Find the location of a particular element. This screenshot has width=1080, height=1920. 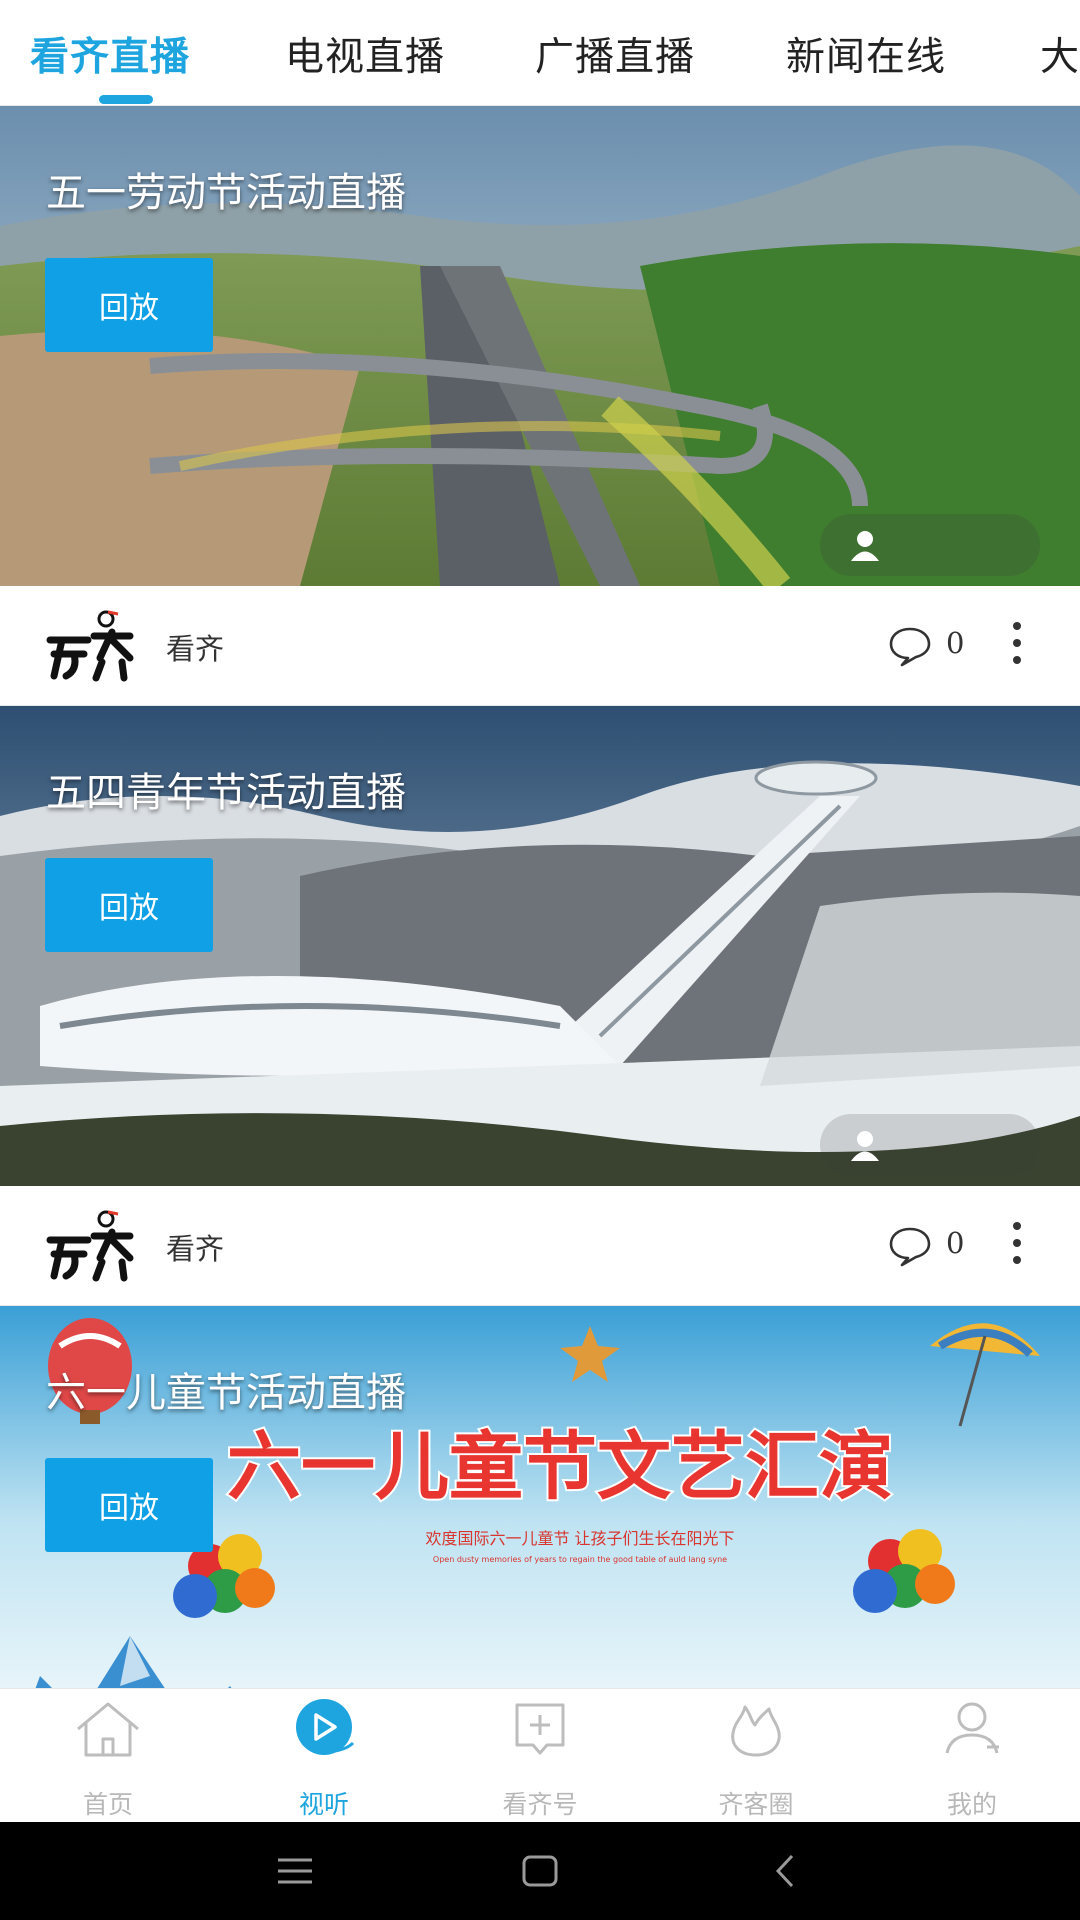

nav-label: 首页 is located at coordinates (107, 1804).